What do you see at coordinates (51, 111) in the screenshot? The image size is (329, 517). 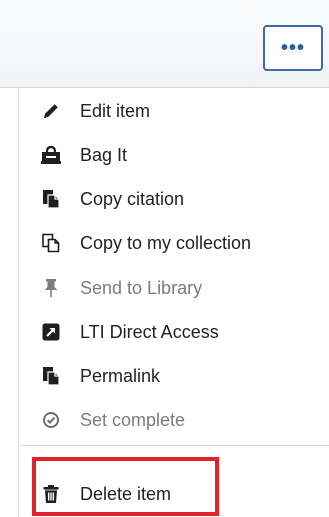 I see `pencil-icon` at bounding box center [51, 111].